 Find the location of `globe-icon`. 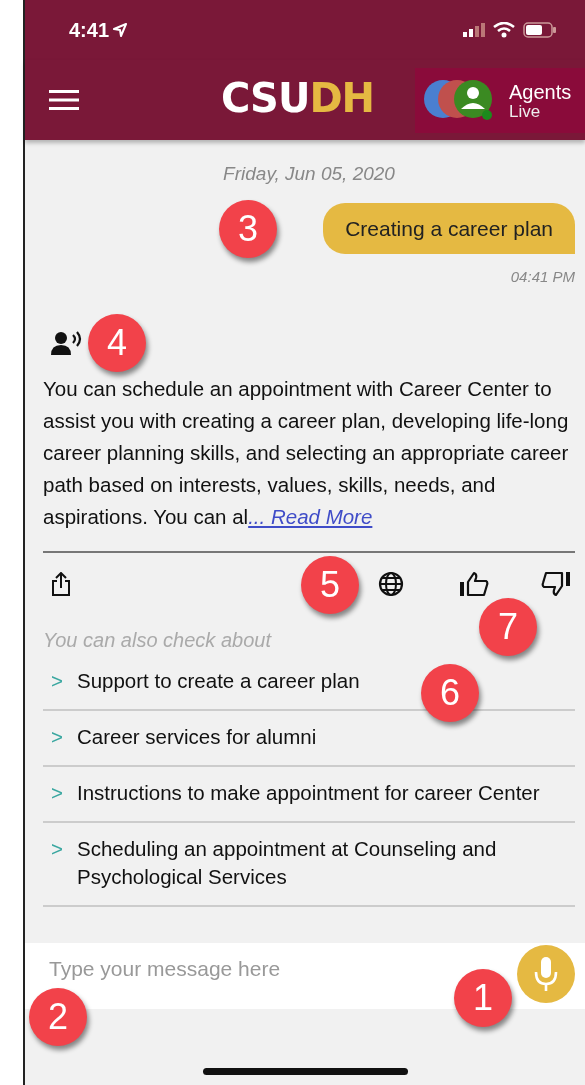

globe-icon is located at coordinates (391, 583).